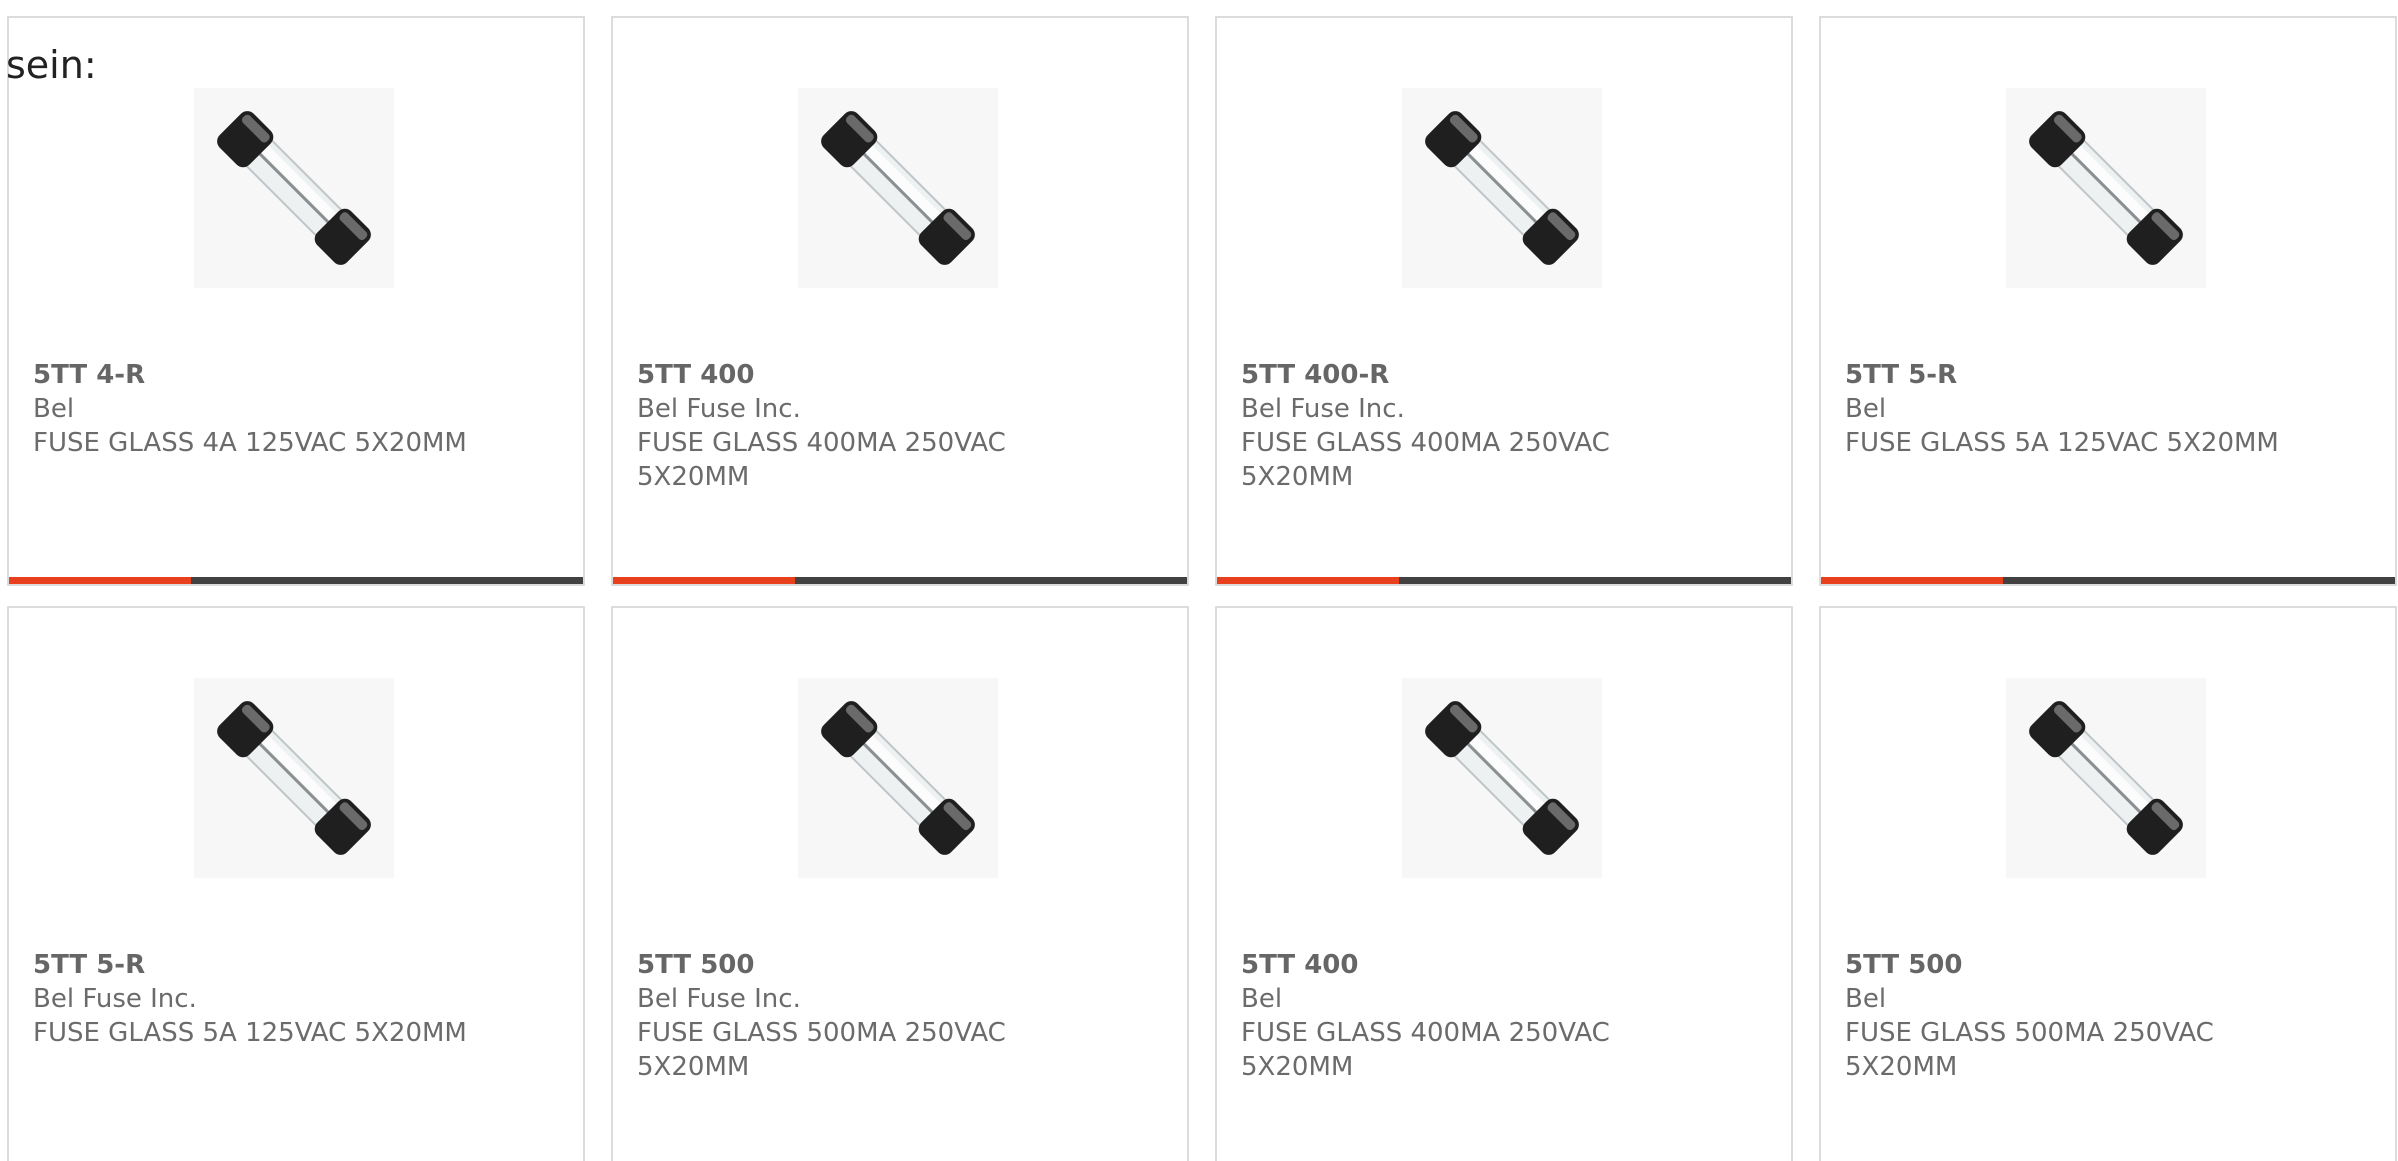 The width and height of the screenshot is (2398, 1161). I want to click on part-number: 5TT 4-R, so click(253, 375).